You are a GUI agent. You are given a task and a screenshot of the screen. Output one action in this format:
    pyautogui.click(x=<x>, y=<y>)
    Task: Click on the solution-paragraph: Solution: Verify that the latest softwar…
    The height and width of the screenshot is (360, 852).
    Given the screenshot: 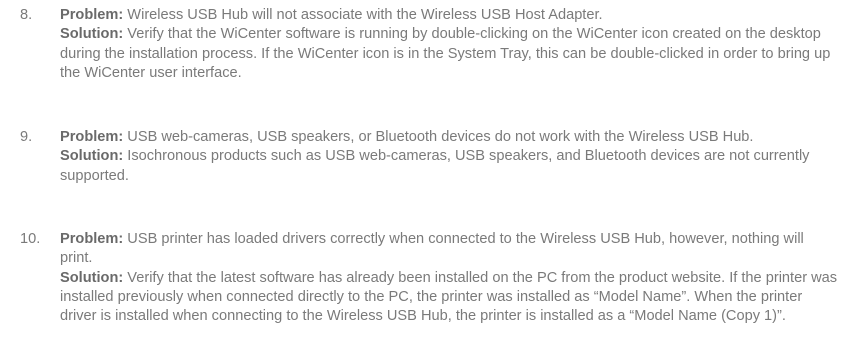 What is the action you would take?
    pyautogui.click(x=450, y=298)
    